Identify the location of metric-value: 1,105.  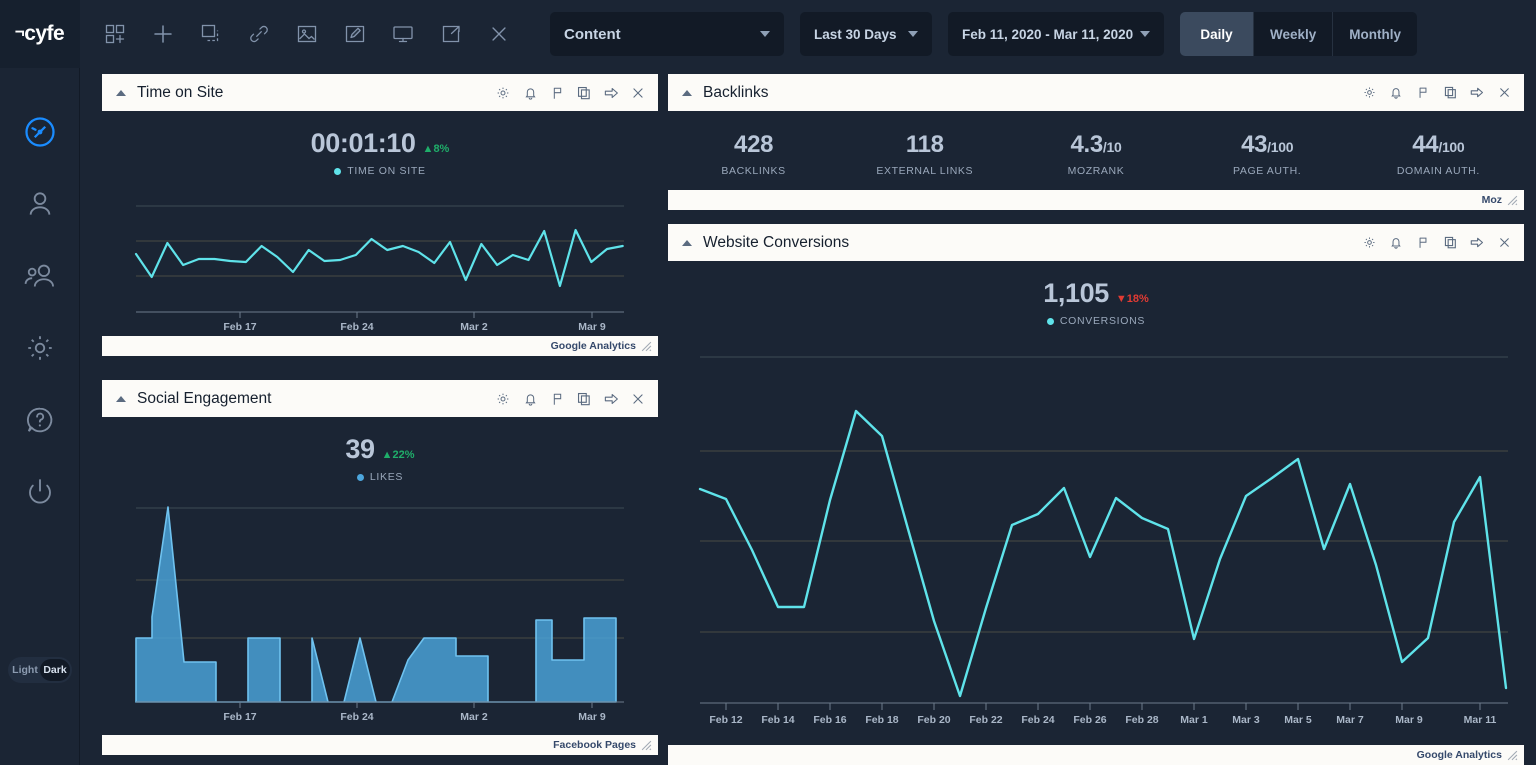
(1076, 293).